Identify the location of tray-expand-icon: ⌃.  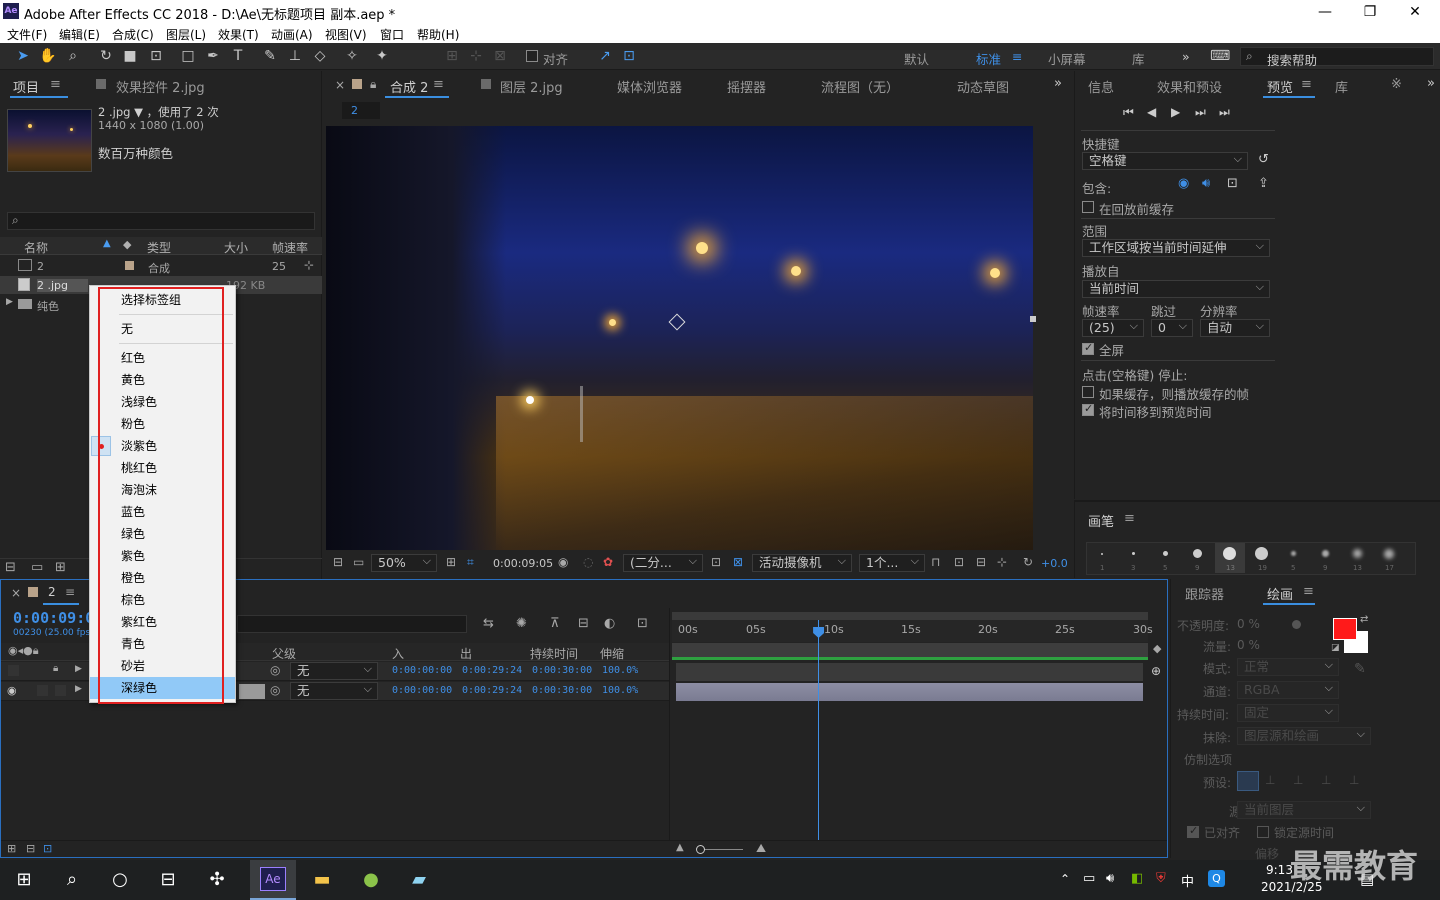
(1065, 879).